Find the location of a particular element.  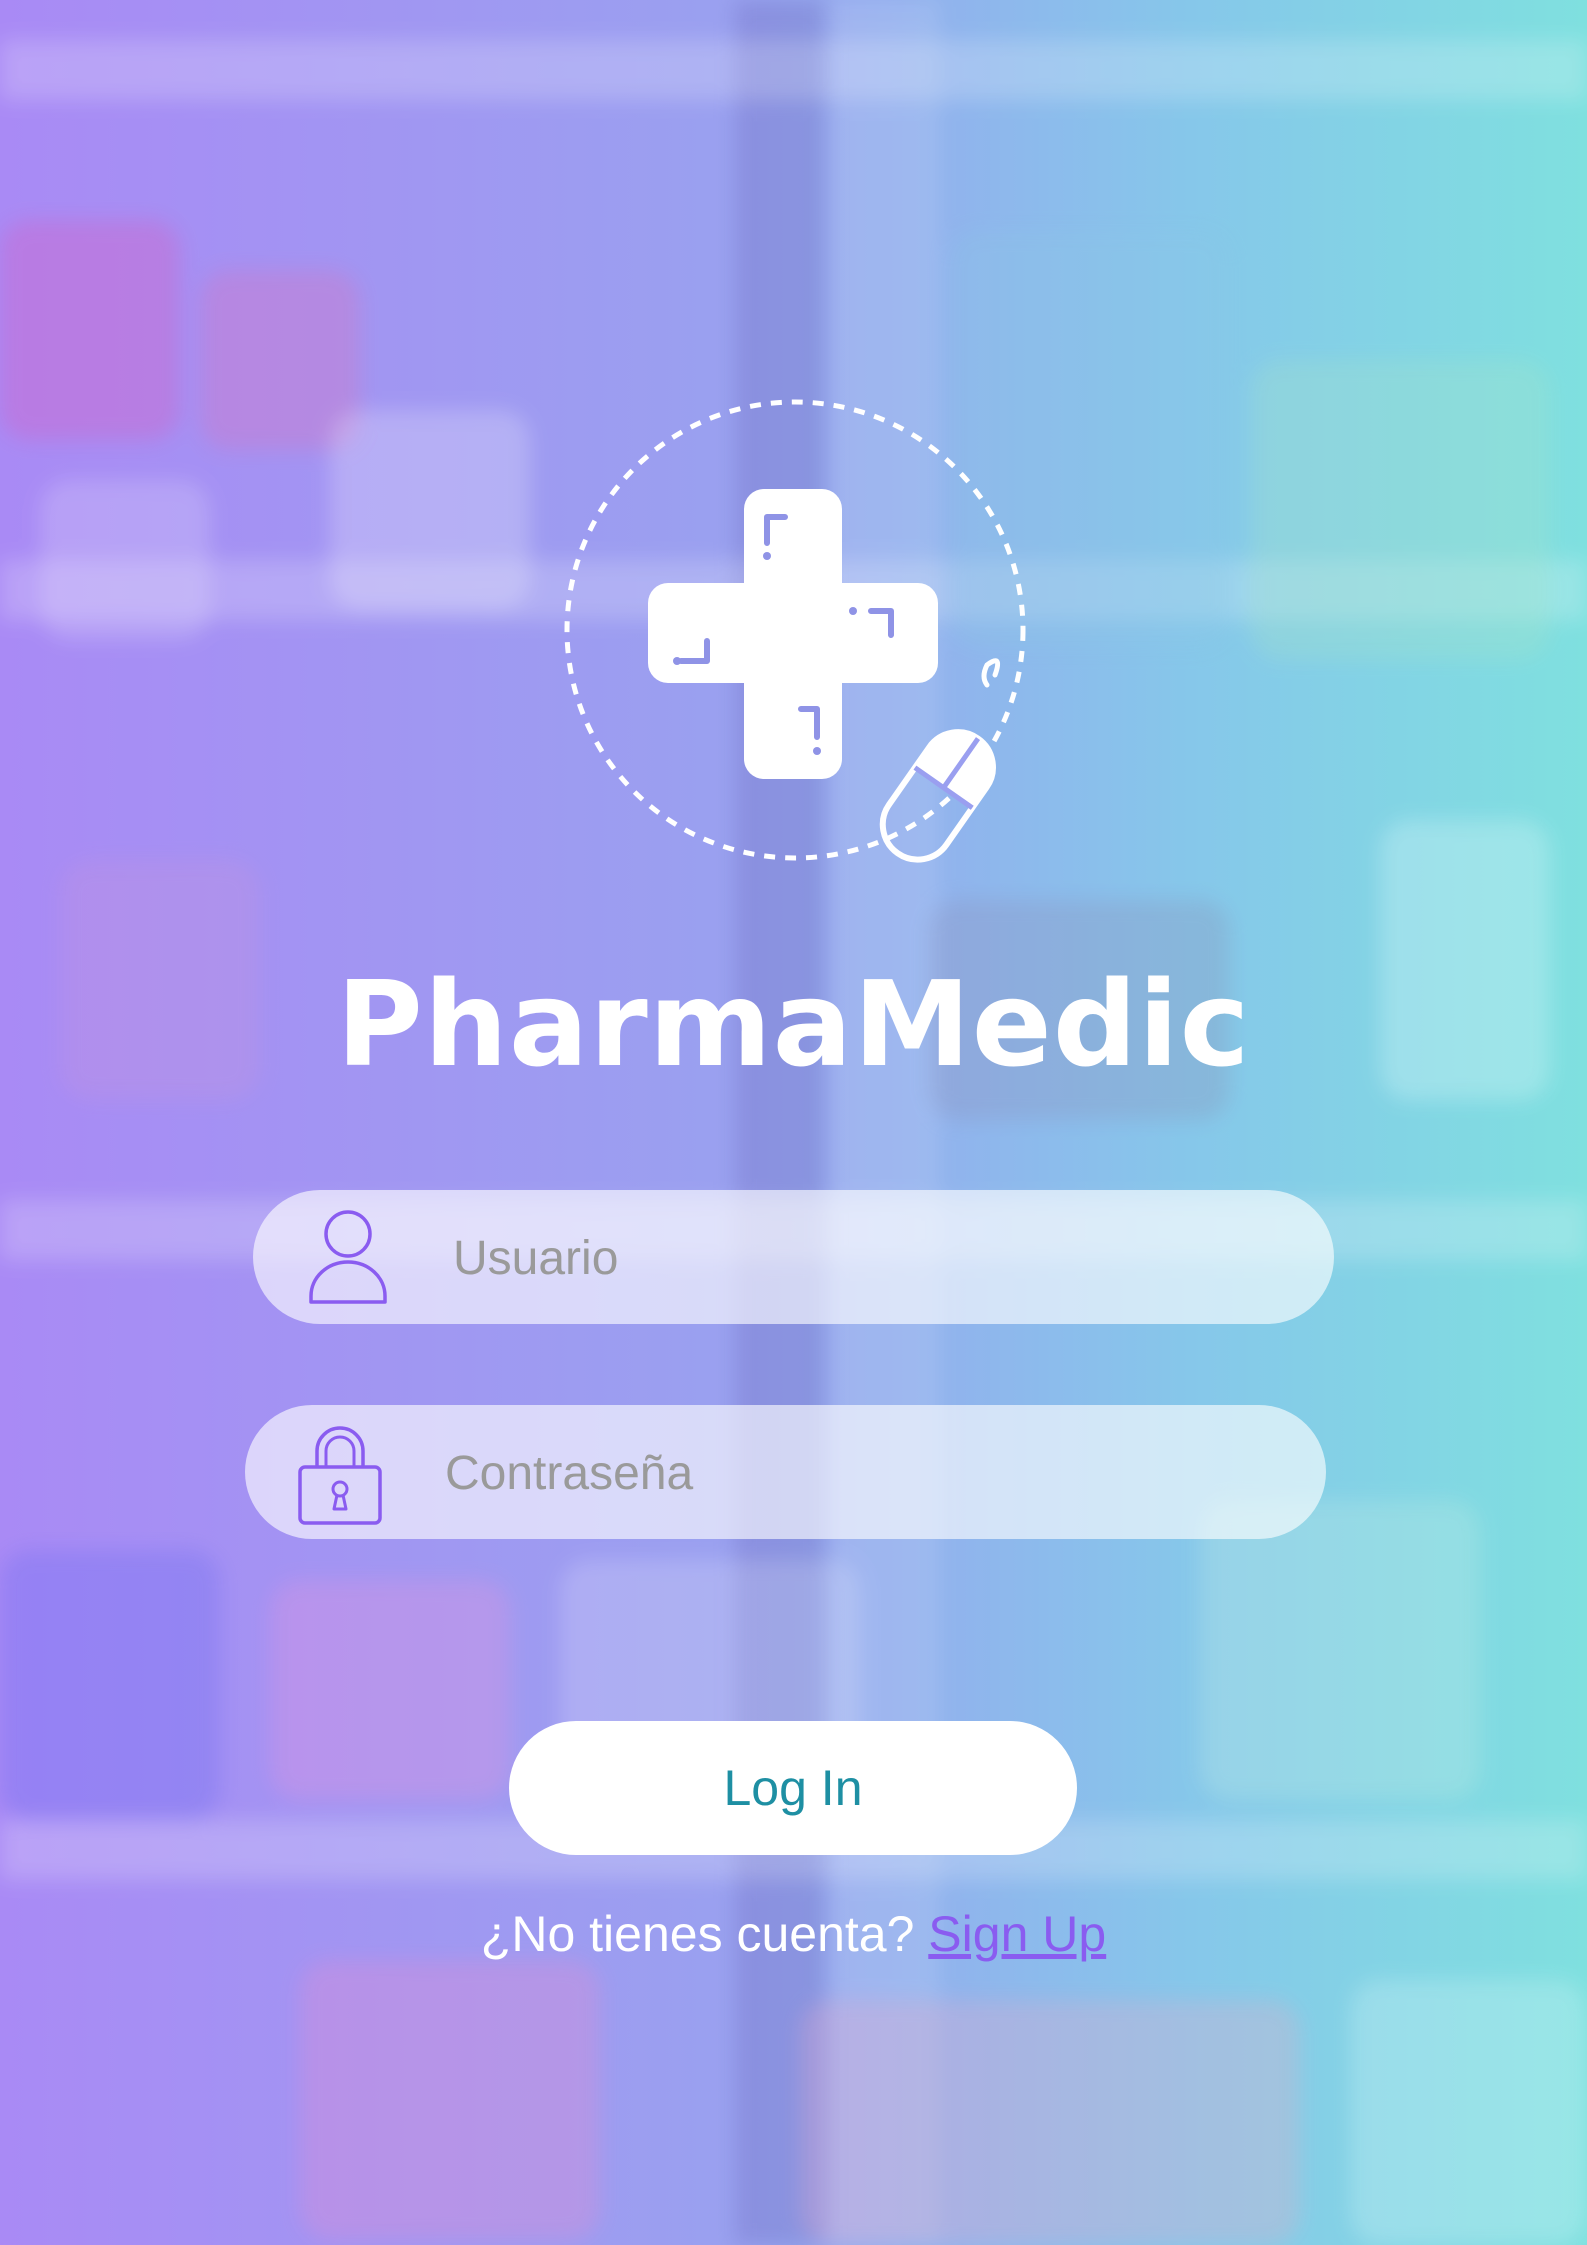

signup-prompt-text: ¿No tienes cuenta? is located at coordinates (697, 1934).